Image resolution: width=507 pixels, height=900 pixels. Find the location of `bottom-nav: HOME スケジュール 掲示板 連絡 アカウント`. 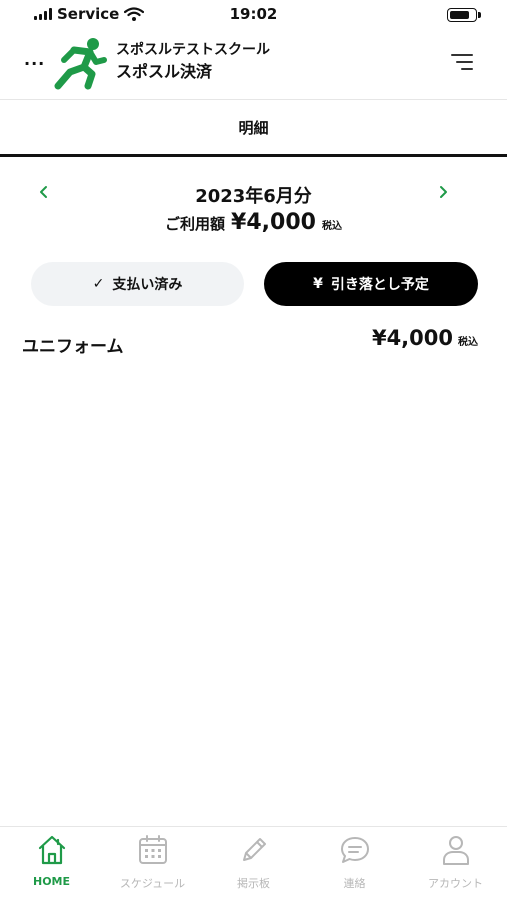

bottom-nav: HOME スケジュール 掲示板 連絡 アカウント is located at coordinates (253, 863).